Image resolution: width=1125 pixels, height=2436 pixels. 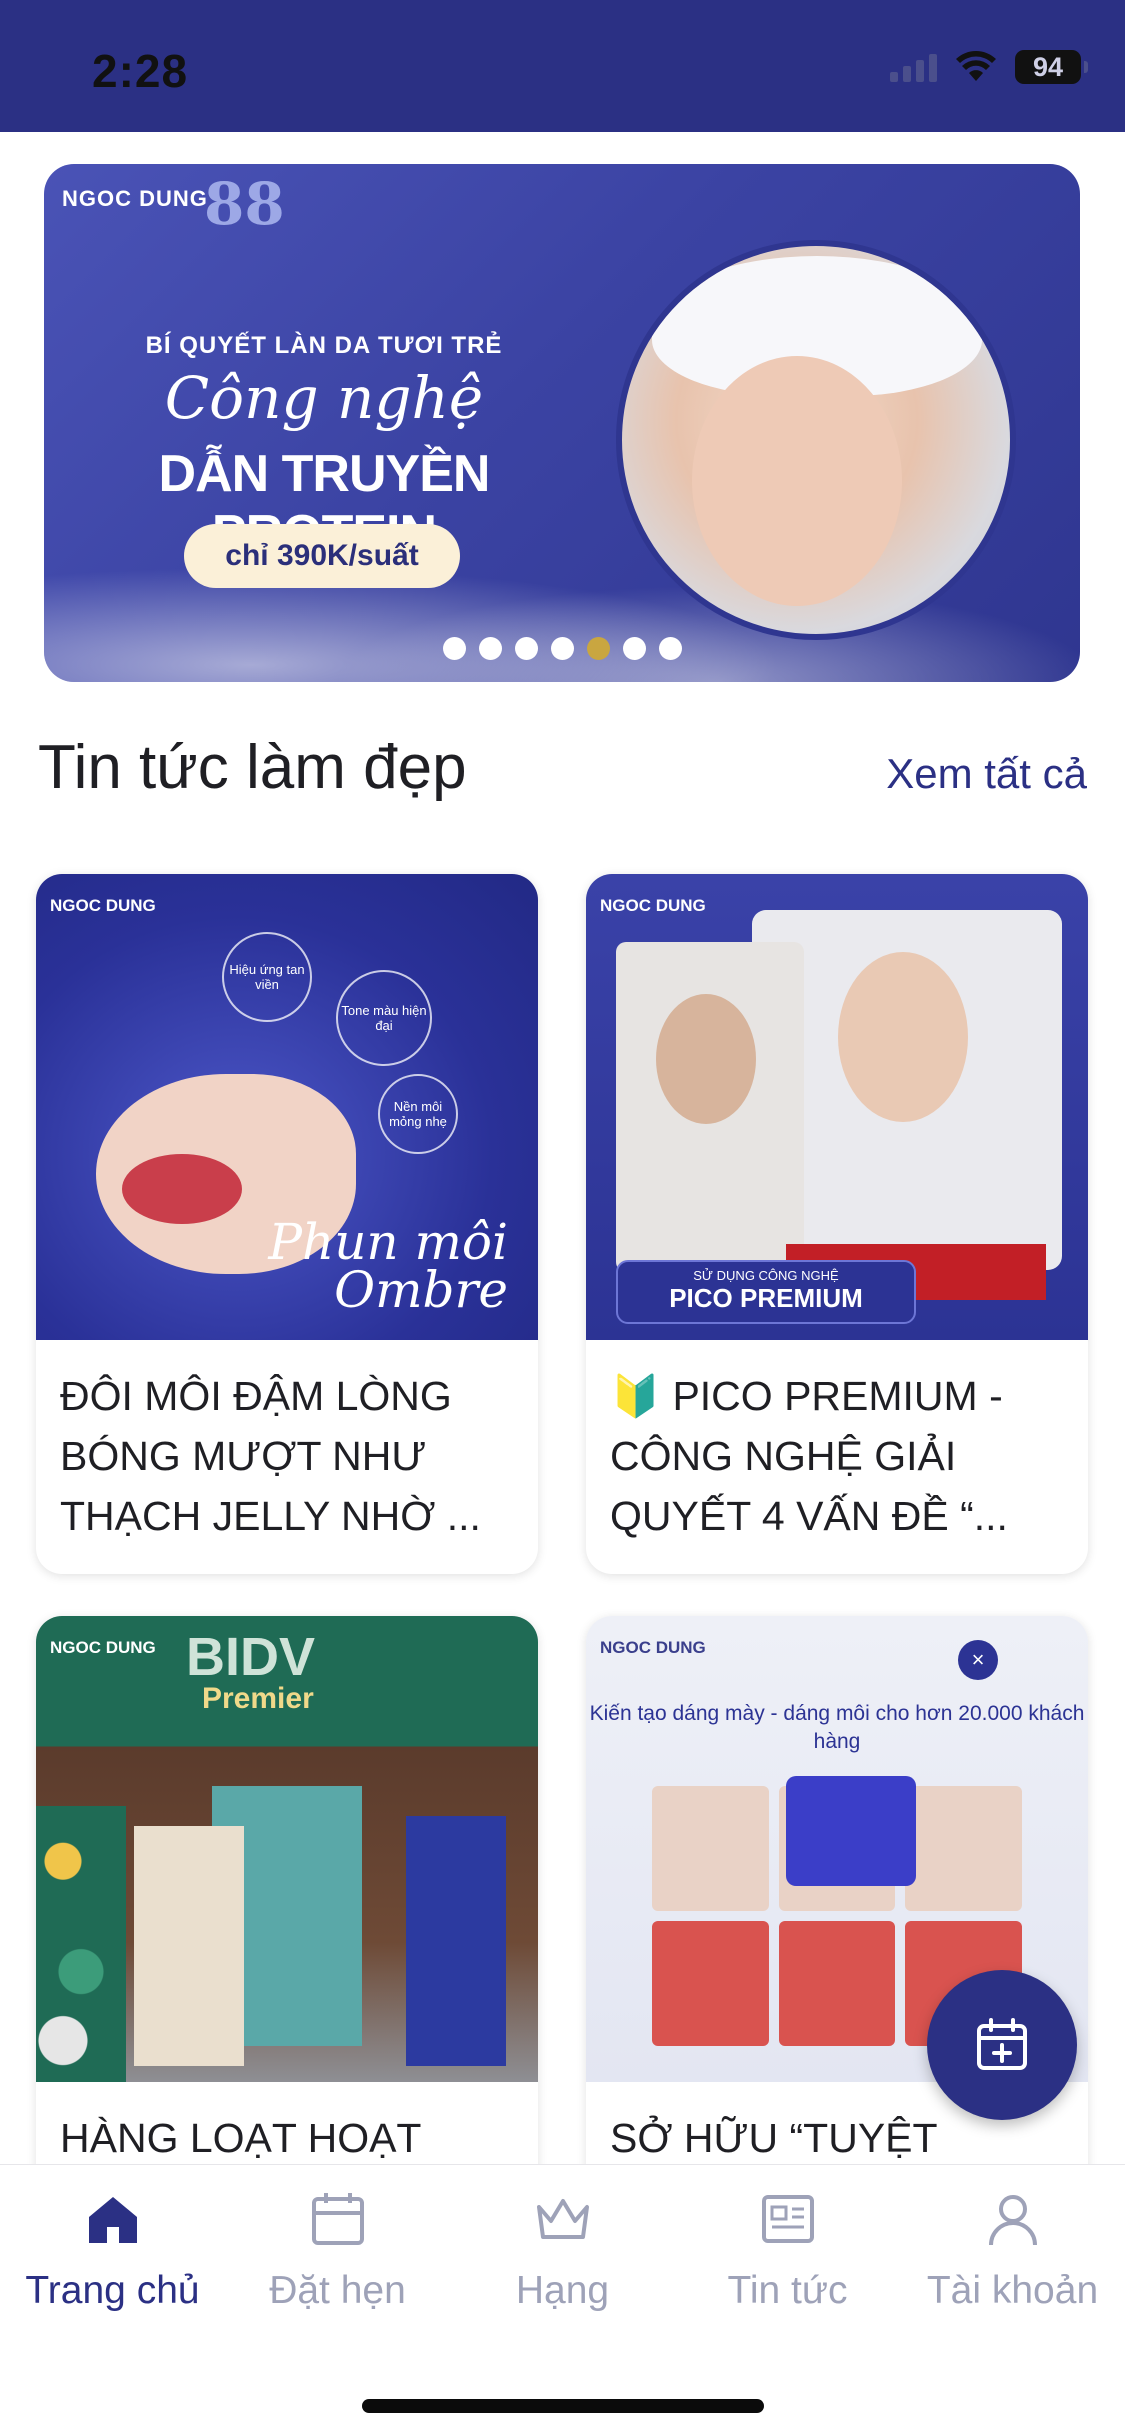 What do you see at coordinates (1012, 2250) in the screenshot?
I see `tab-account: Tài khoản` at bounding box center [1012, 2250].